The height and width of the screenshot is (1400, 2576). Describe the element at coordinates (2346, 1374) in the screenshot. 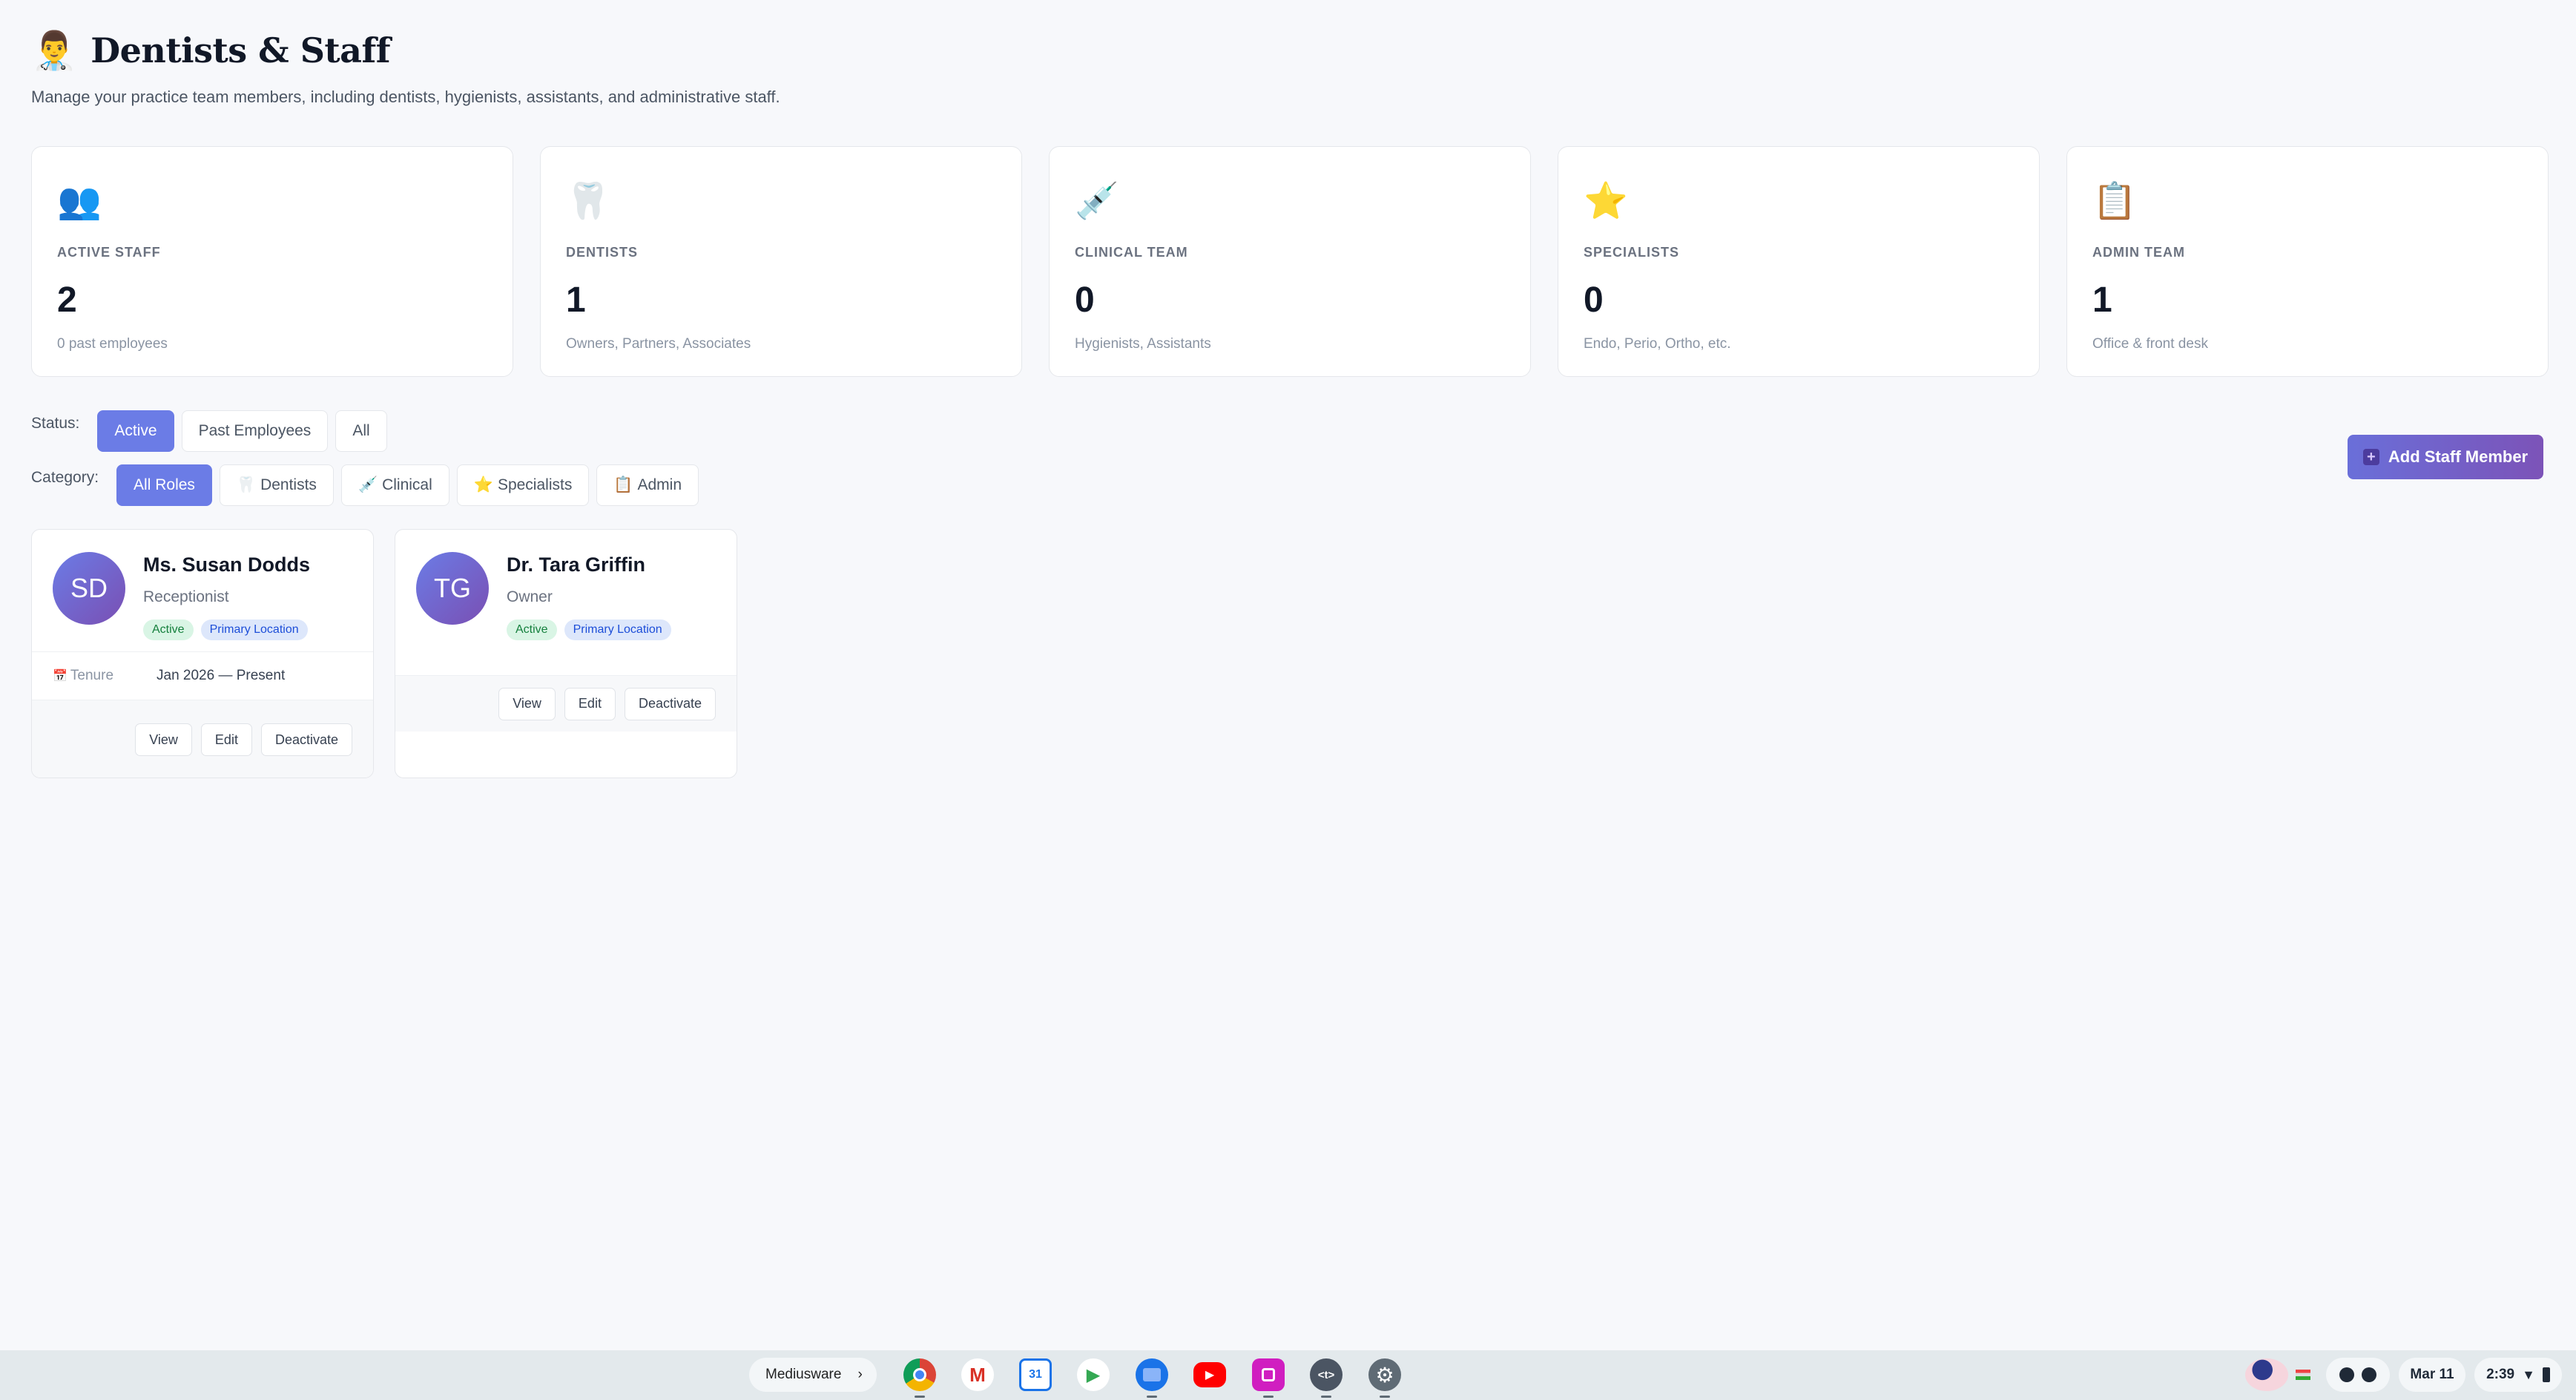

I see `record-icon` at that location.